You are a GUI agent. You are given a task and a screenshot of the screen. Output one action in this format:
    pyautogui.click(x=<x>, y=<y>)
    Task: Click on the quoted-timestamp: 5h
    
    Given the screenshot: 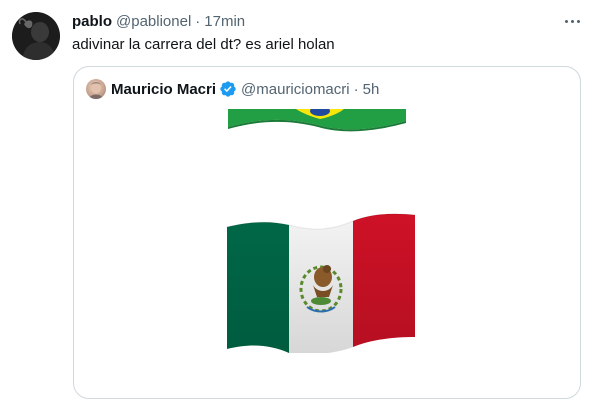 What is the action you would take?
    pyautogui.click(x=371, y=89)
    